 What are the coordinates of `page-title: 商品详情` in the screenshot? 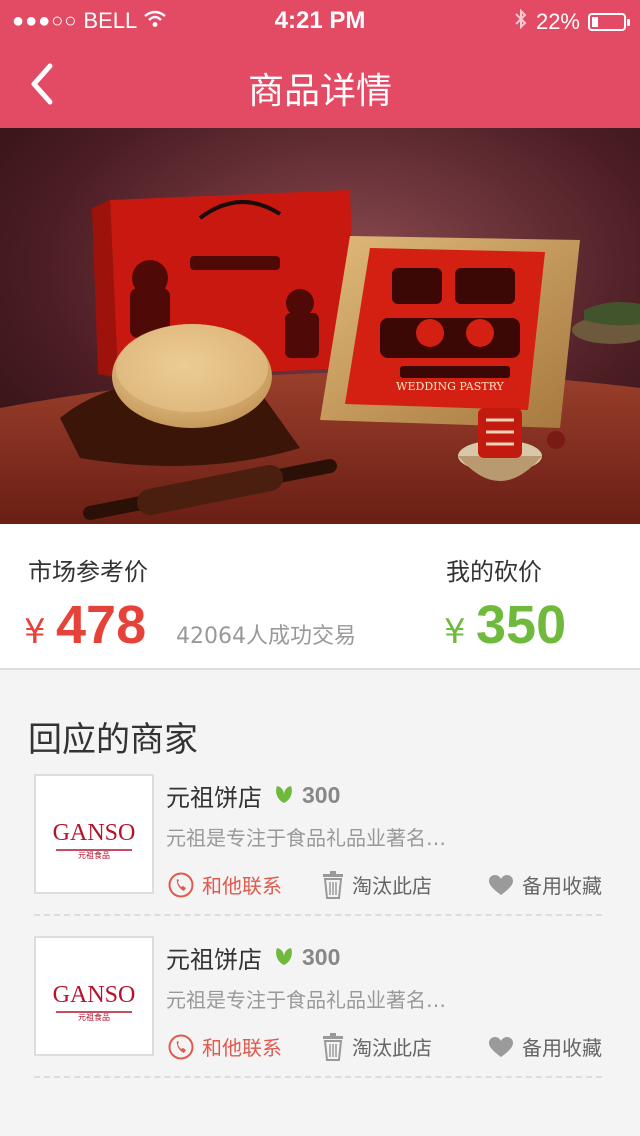 It's located at (319, 91).